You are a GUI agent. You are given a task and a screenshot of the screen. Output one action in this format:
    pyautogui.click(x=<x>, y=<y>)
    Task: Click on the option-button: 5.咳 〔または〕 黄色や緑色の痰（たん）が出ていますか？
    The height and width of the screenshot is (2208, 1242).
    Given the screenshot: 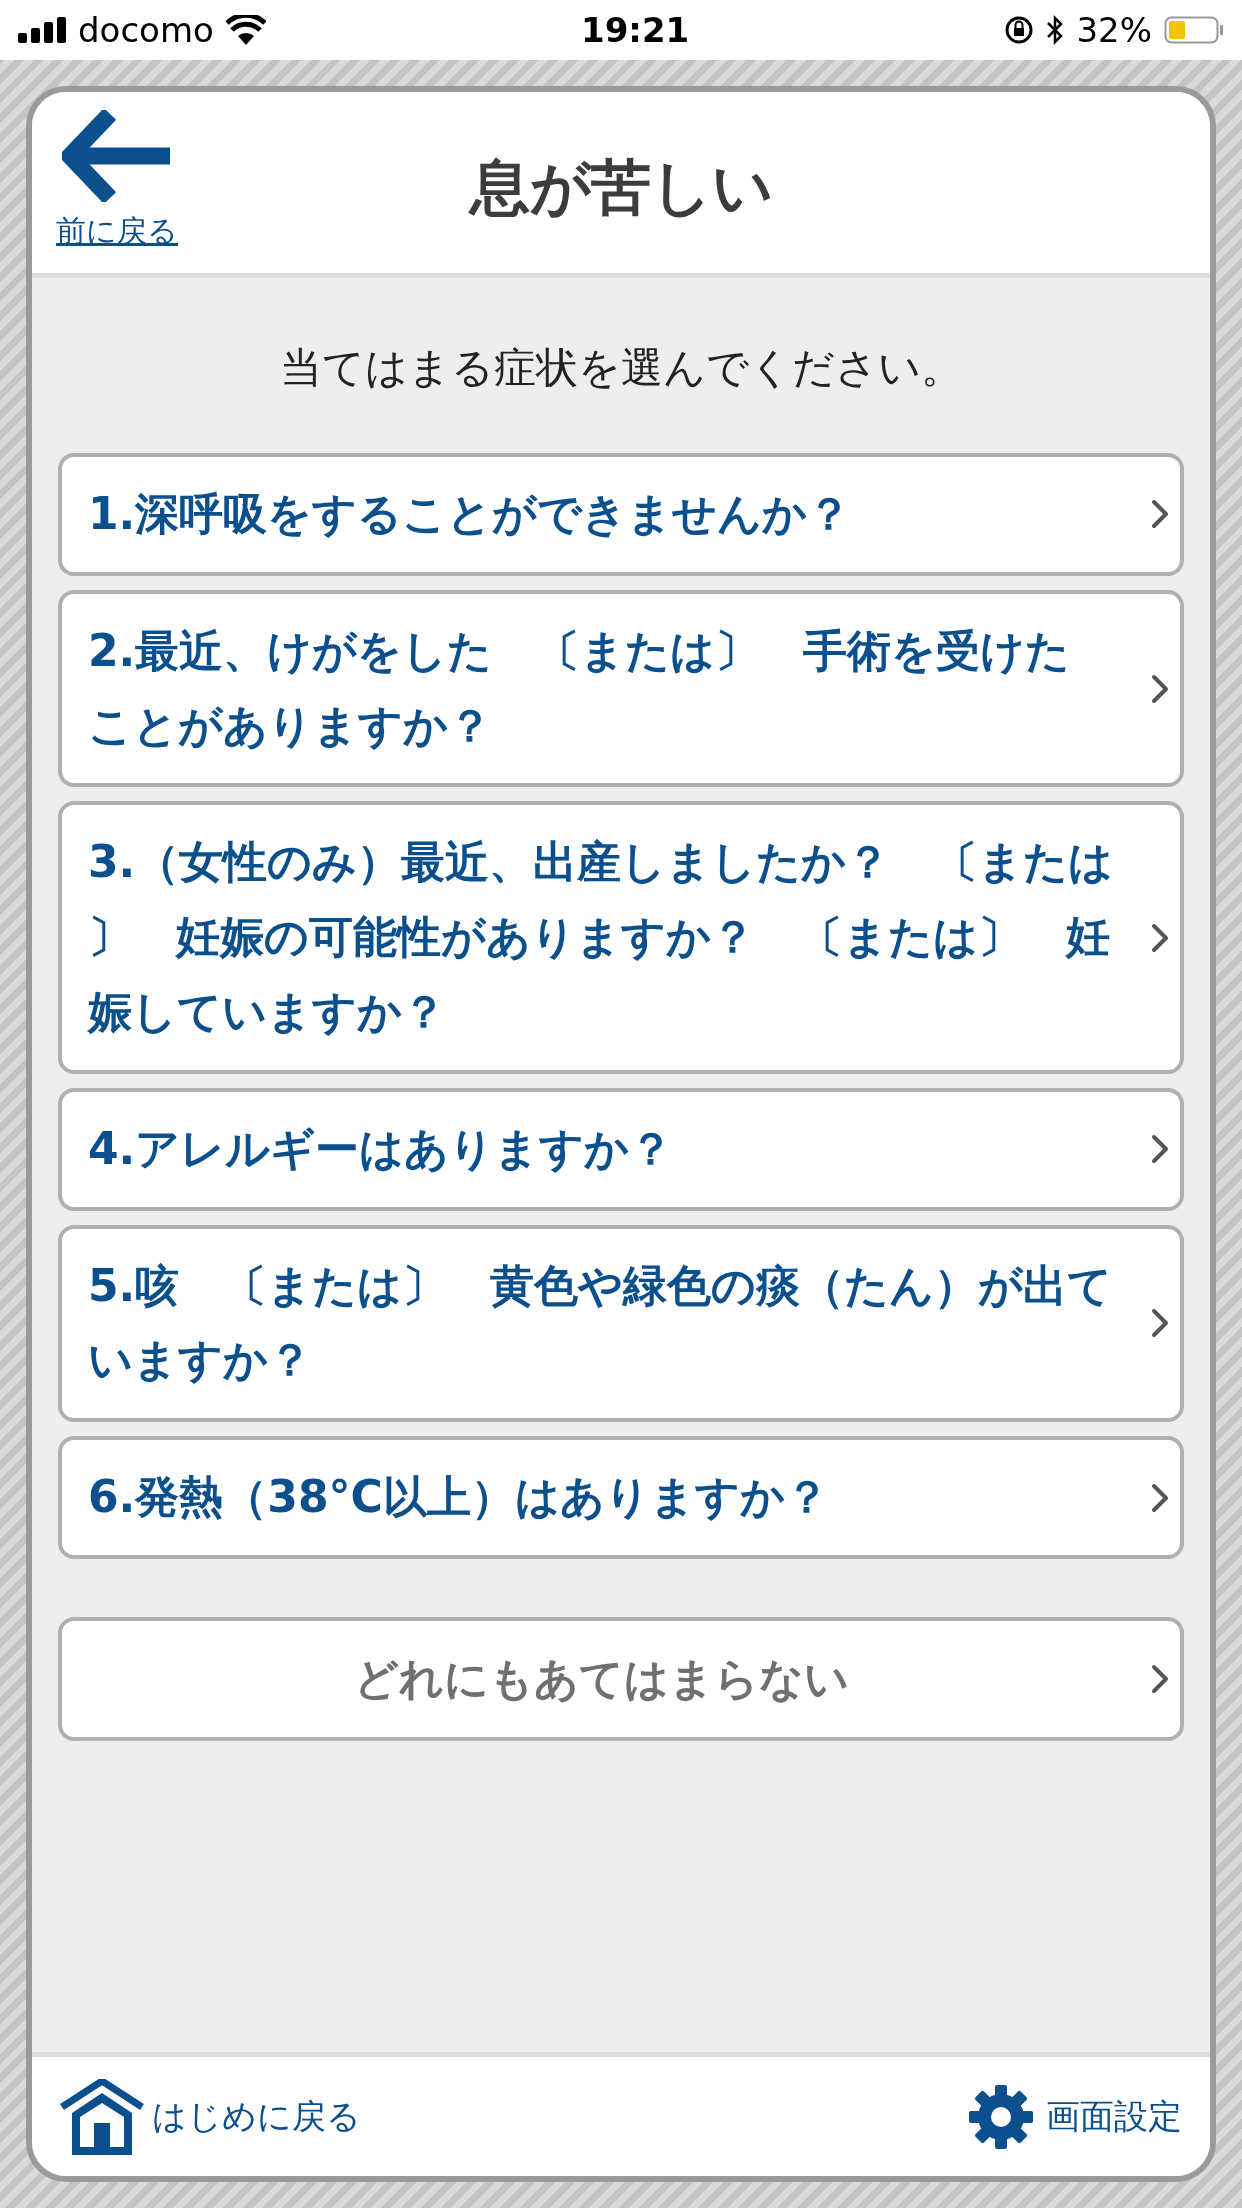 What is the action you would take?
    pyautogui.click(x=621, y=1323)
    